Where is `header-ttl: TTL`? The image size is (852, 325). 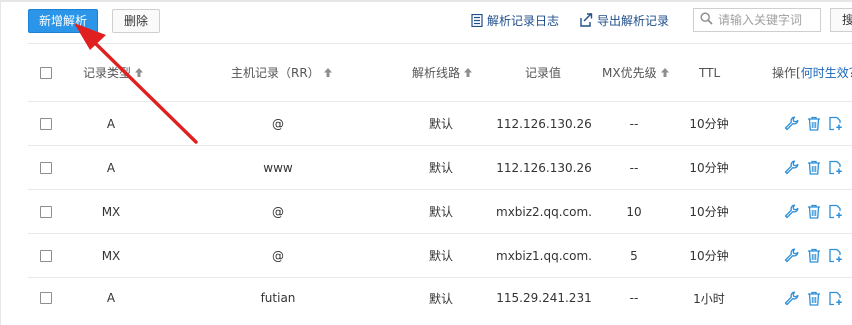 header-ttl: TTL is located at coordinates (709, 72).